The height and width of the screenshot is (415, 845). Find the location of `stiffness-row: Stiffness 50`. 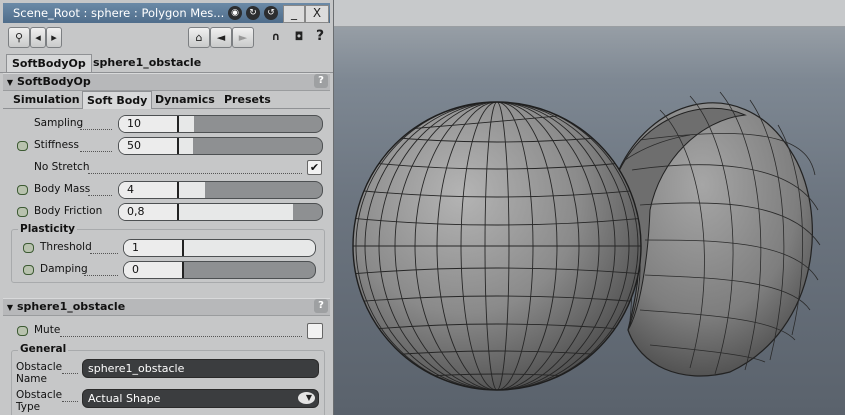

stiffness-row: Stiffness 50 is located at coordinates (166, 146).